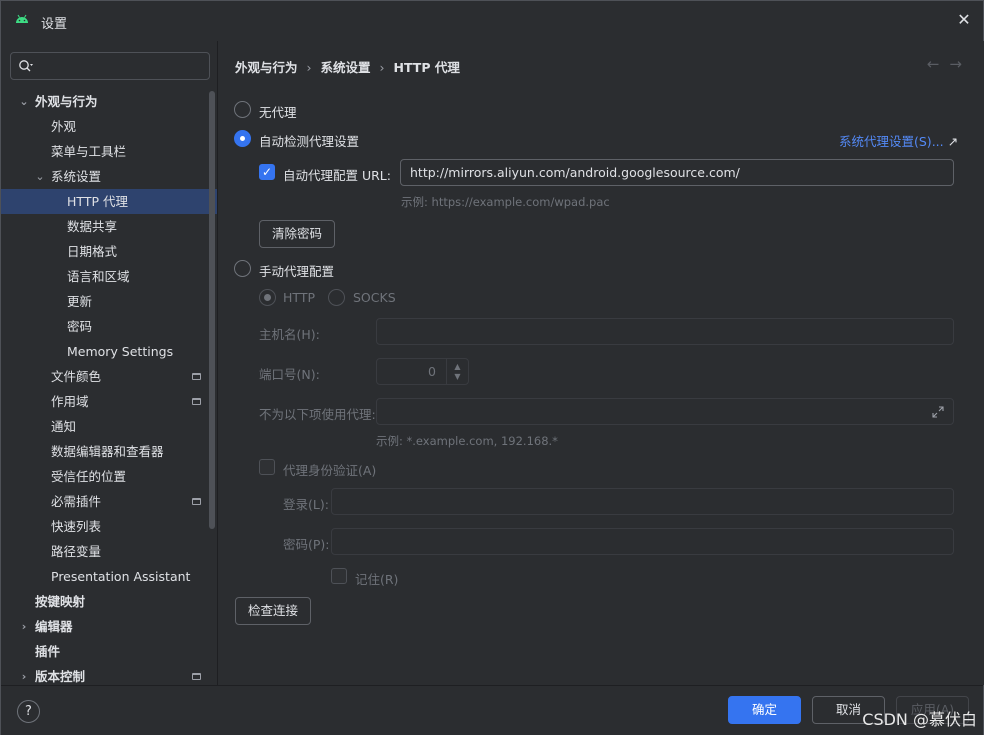 The width and height of the screenshot is (984, 735). What do you see at coordinates (48, 651) in the screenshot?
I see `sidebar-item-label: 插件` at bounding box center [48, 651].